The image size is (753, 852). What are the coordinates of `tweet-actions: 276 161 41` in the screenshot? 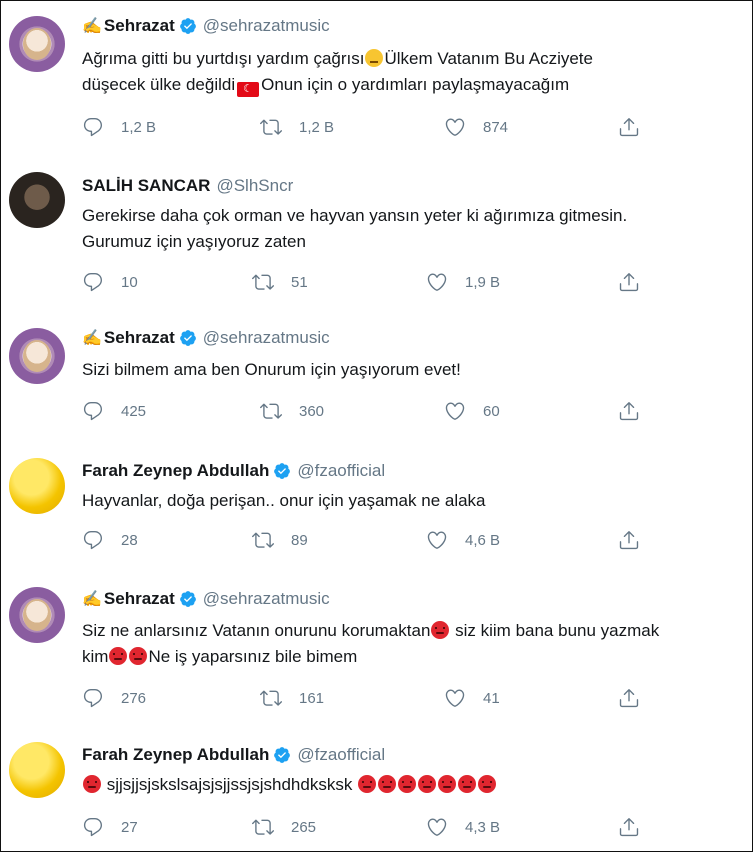 It's located at (362, 698).